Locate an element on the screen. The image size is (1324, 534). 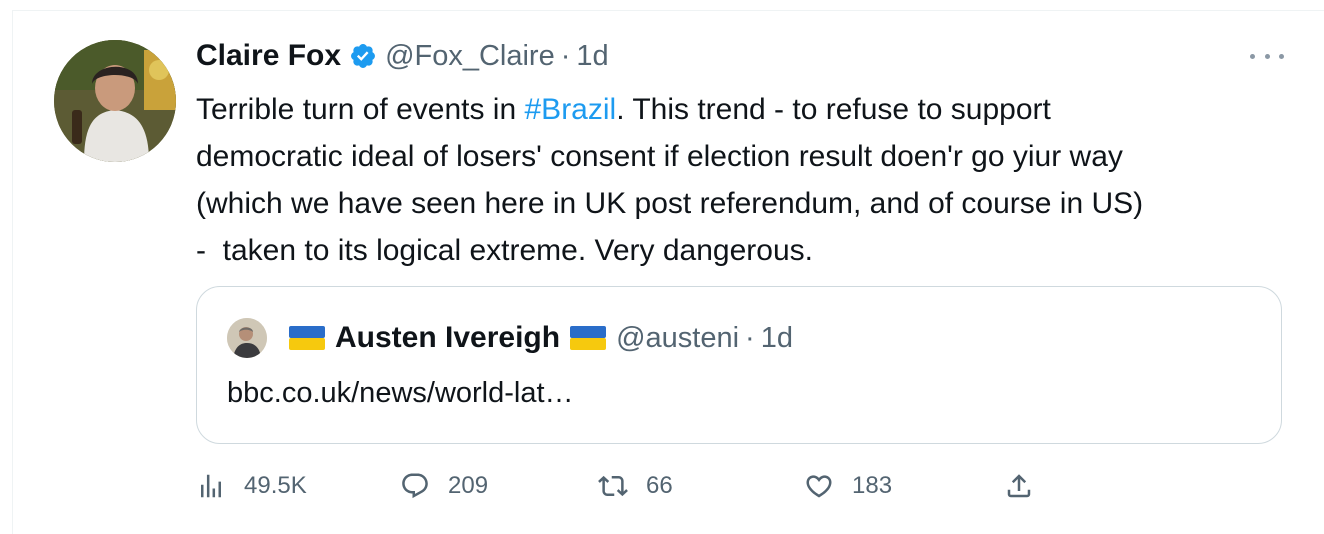
author-avatar is located at coordinates (115, 101).